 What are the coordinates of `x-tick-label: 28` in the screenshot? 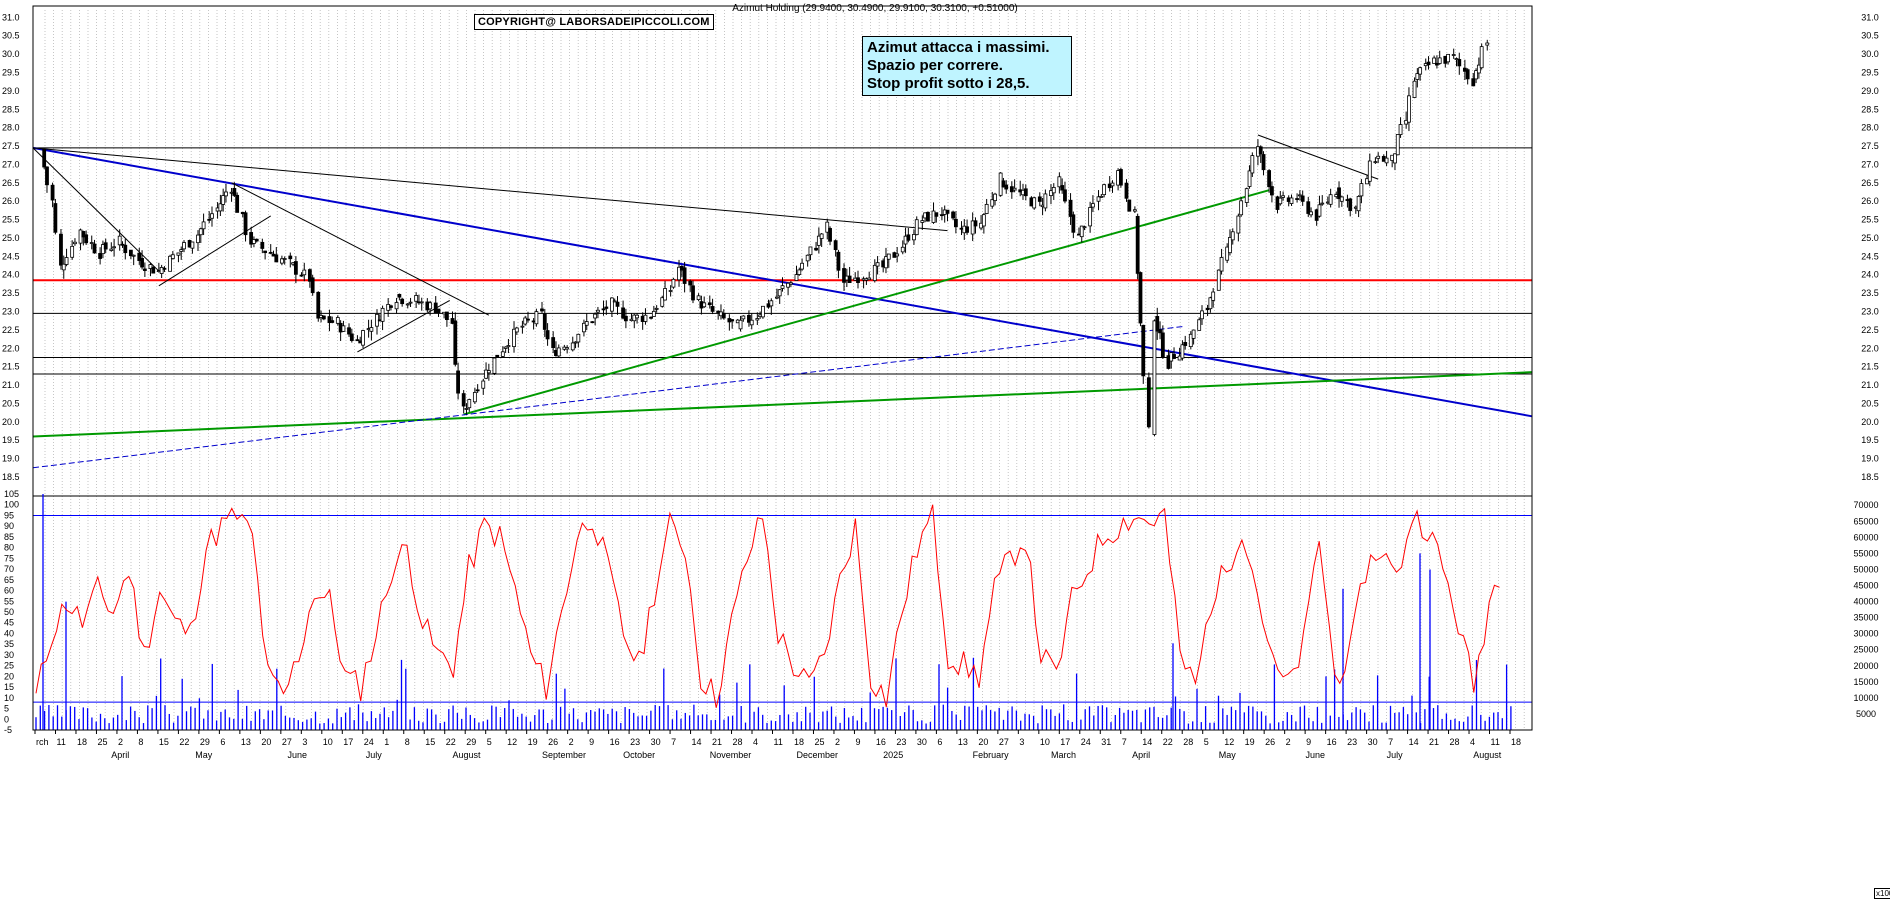 It's located at (1188, 742).